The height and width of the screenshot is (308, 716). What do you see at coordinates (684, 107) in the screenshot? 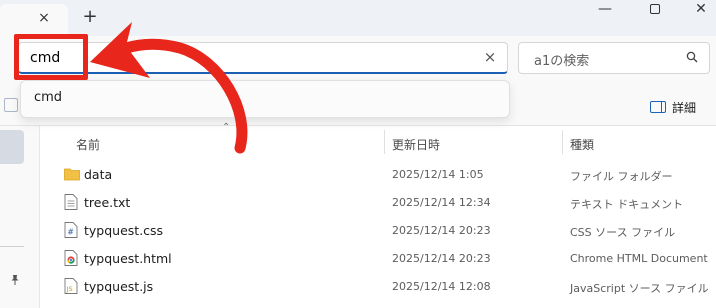
I see `details-pane-label: 詳細` at bounding box center [684, 107].